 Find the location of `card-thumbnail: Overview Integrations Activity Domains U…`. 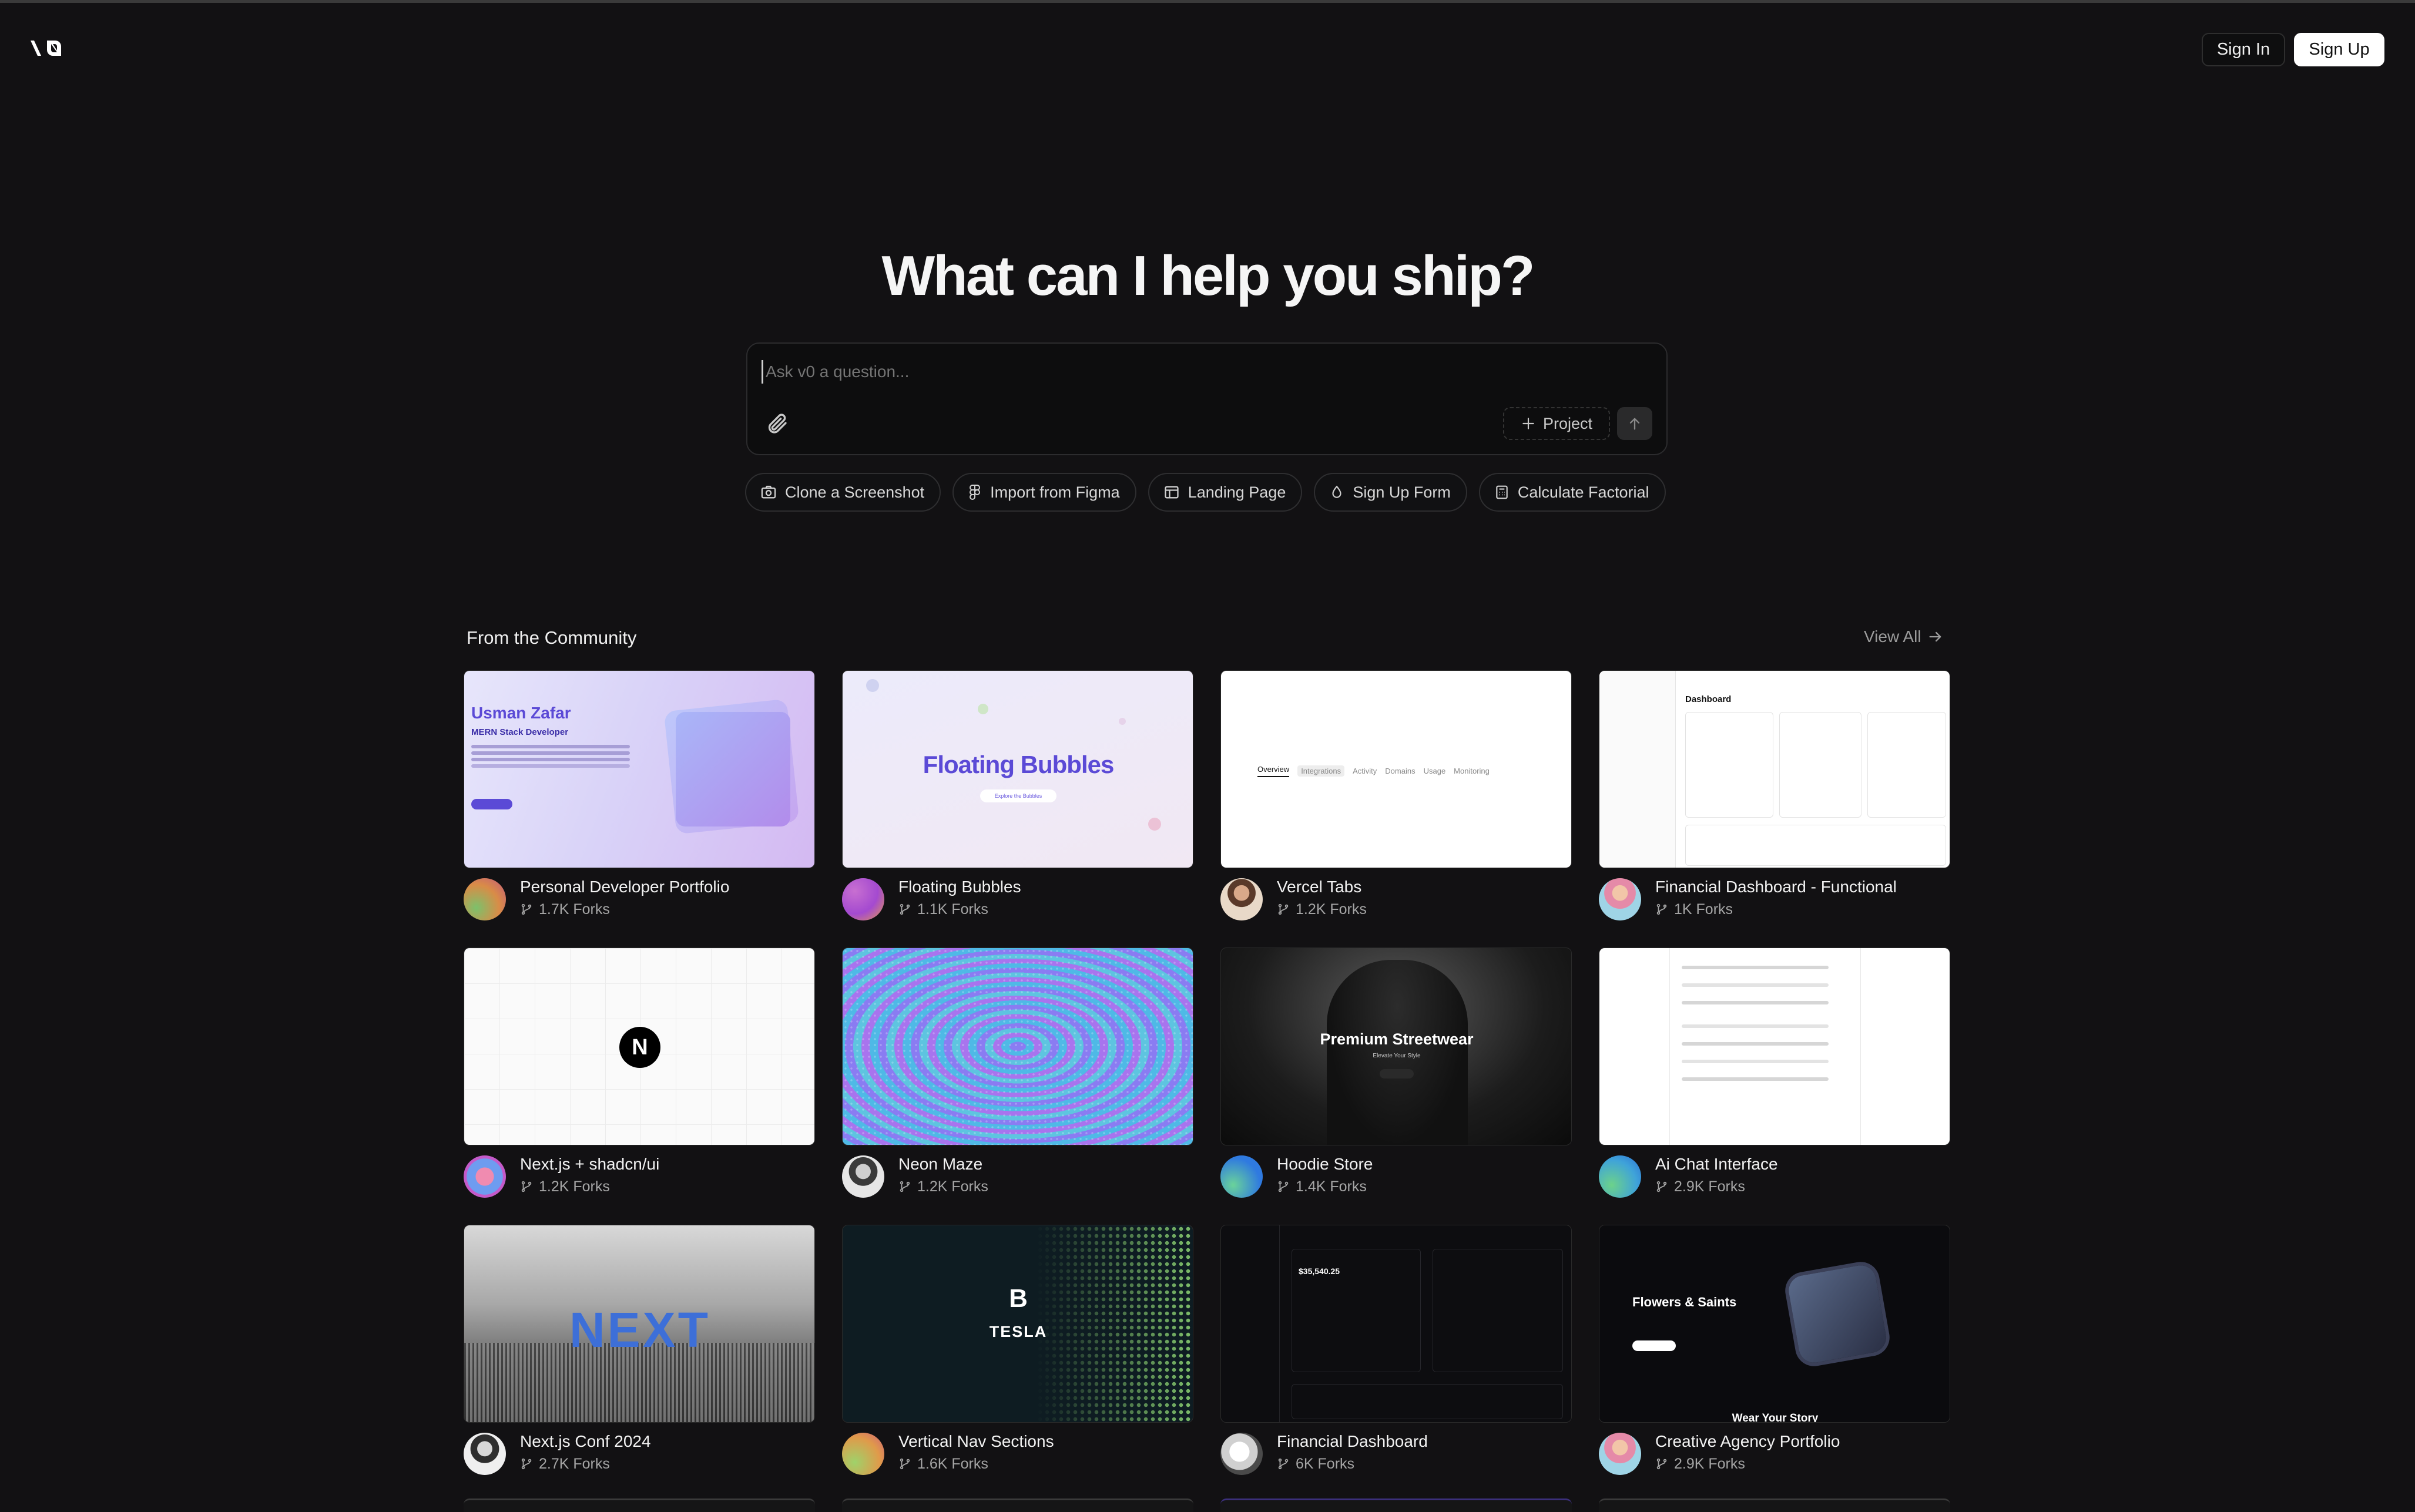

card-thumbnail: Overview Integrations Activity Domains U… is located at coordinates (1396, 769).